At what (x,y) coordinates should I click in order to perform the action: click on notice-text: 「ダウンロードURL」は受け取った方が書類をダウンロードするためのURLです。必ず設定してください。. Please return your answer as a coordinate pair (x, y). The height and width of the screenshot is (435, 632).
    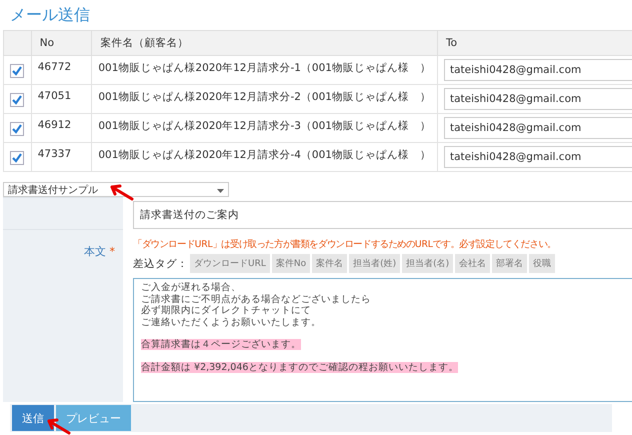
    Looking at the image, I should click on (345, 244).